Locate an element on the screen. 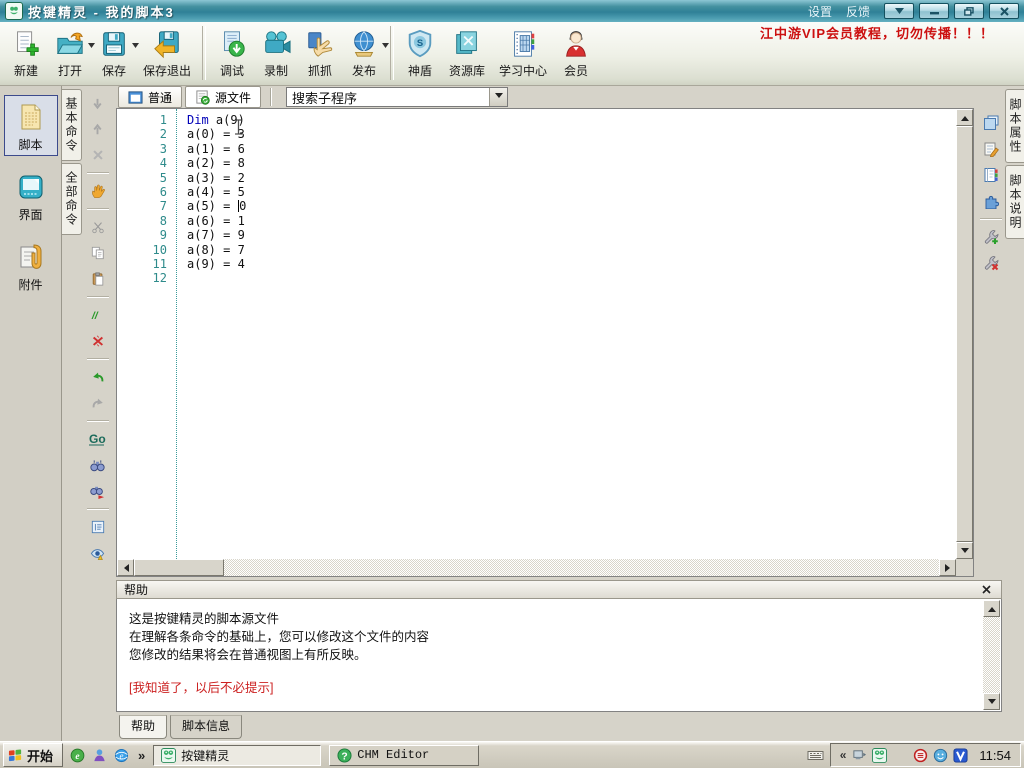 The image size is (1024, 768). toolbar-debug-button: 调试 is located at coordinates (232, 54).